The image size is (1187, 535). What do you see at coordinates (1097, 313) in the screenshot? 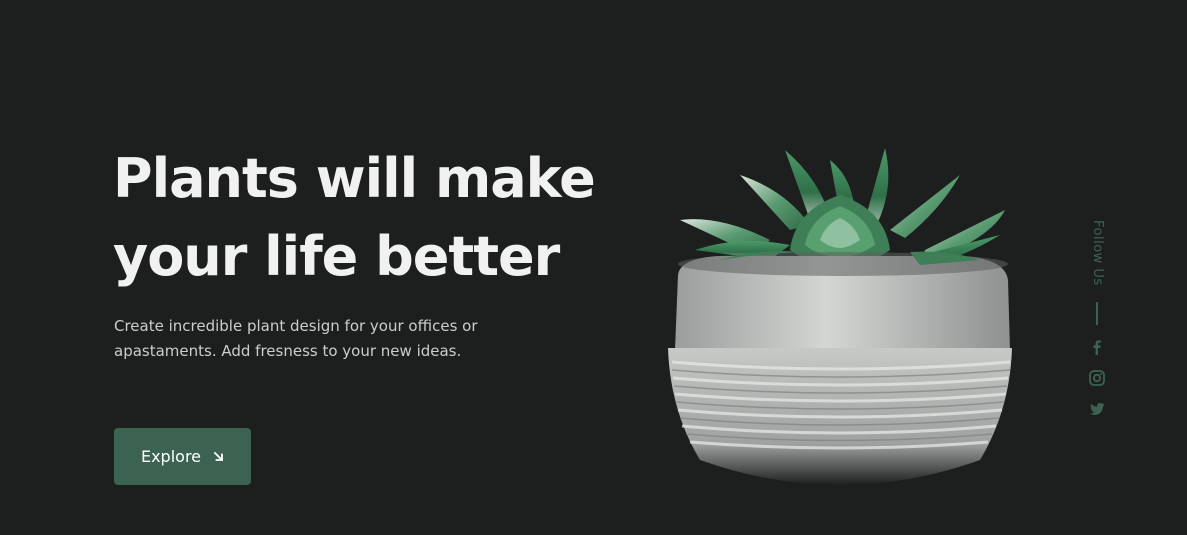
I see `follow-divider` at bounding box center [1097, 313].